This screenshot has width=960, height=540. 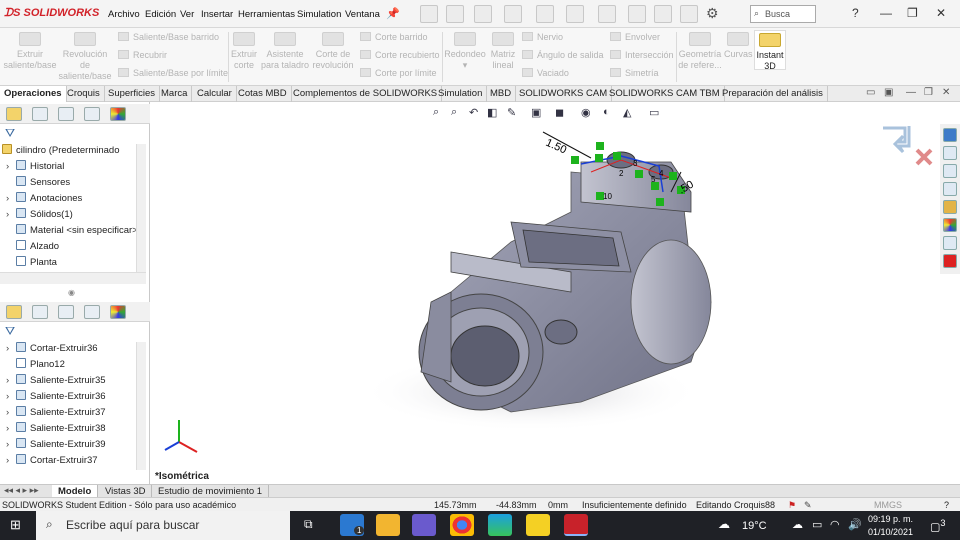 What do you see at coordinates (783, 14) in the screenshot?
I see `search-input: ⌕ Busca` at bounding box center [783, 14].